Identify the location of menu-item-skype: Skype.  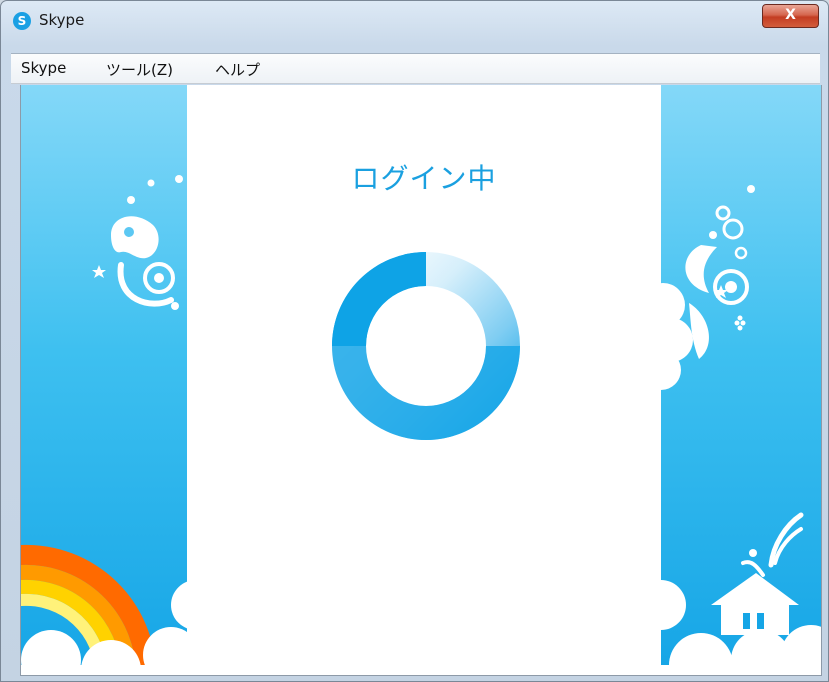
(43, 68).